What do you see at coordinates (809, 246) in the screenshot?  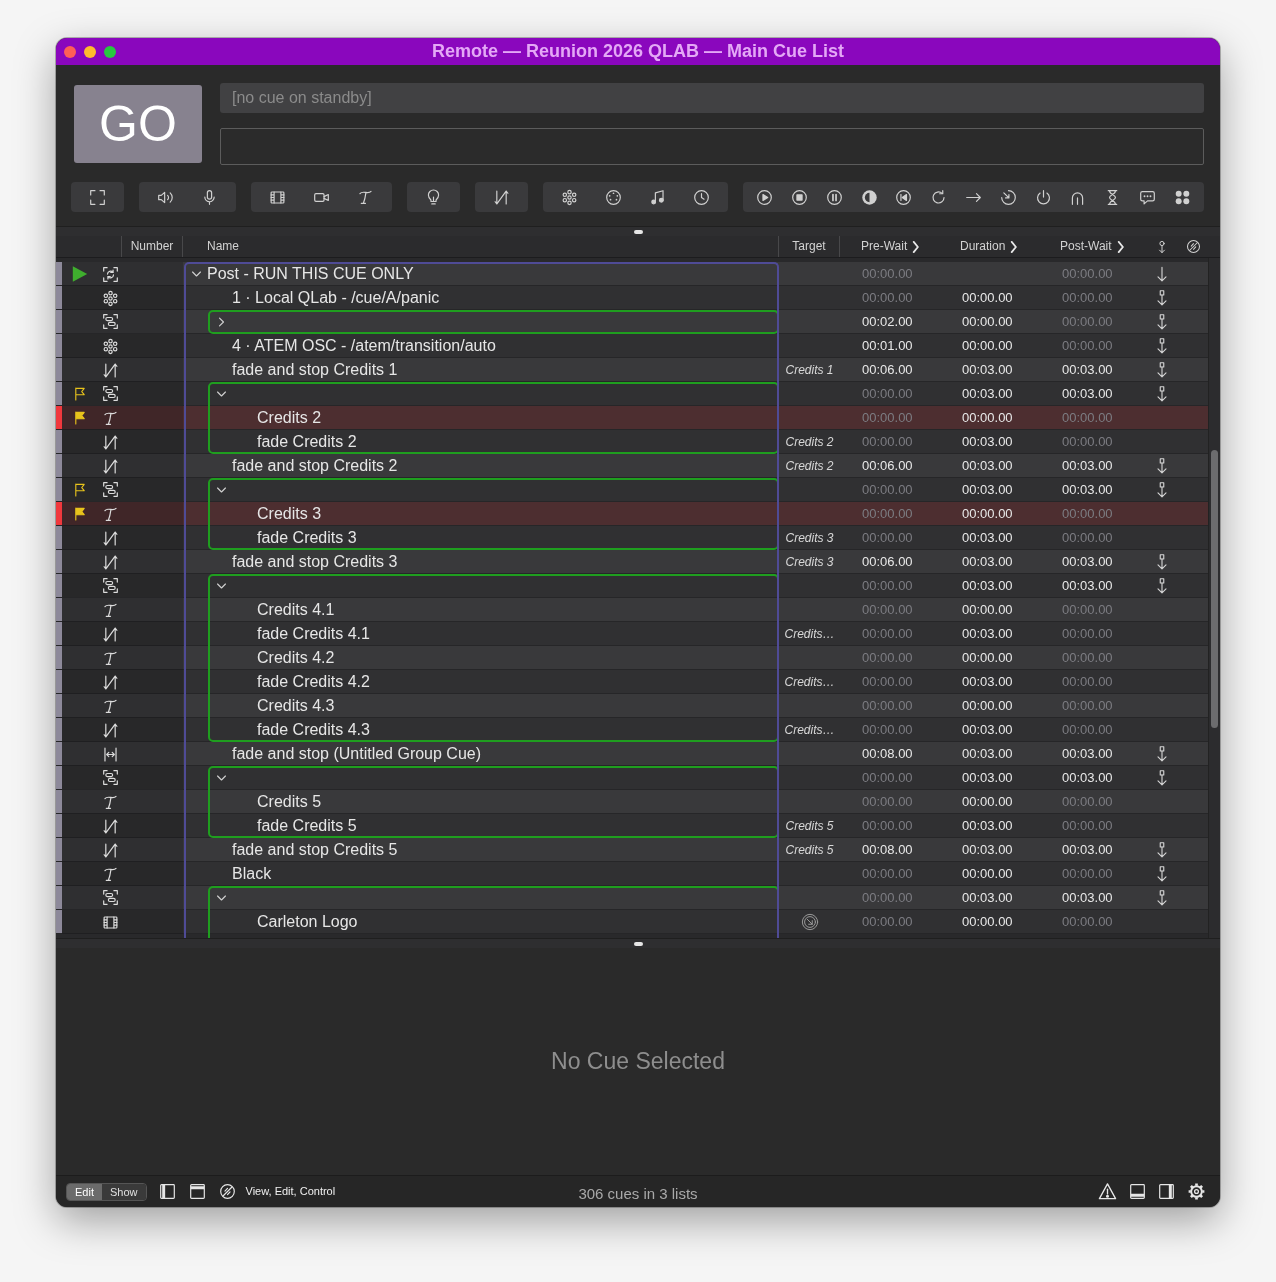 I see `column-header: Target` at bounding box center [809, 246].